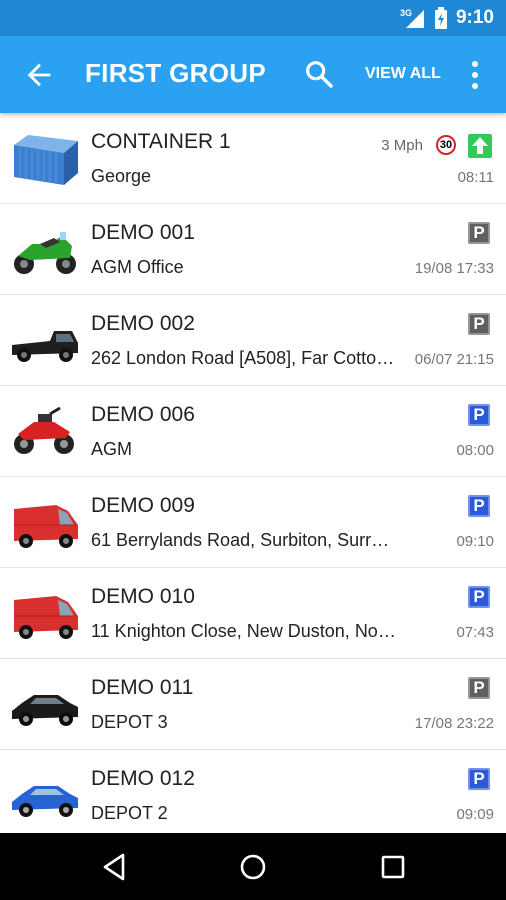  What do you see at coordinates (175, 73) in the screenshot?
I see `page-title: FIRST GROUP` at bounding box center [175, 73].